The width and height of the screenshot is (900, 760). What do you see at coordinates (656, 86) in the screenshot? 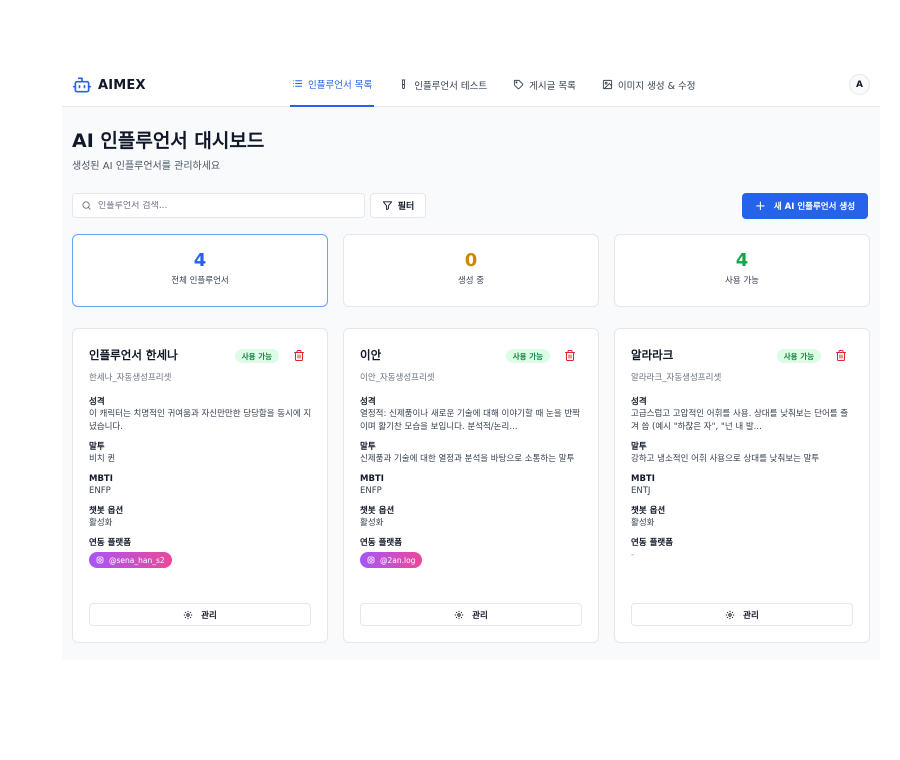
I see `nav-item-label: 이미지 생성 & 수정` at bounding box center [656, 86].